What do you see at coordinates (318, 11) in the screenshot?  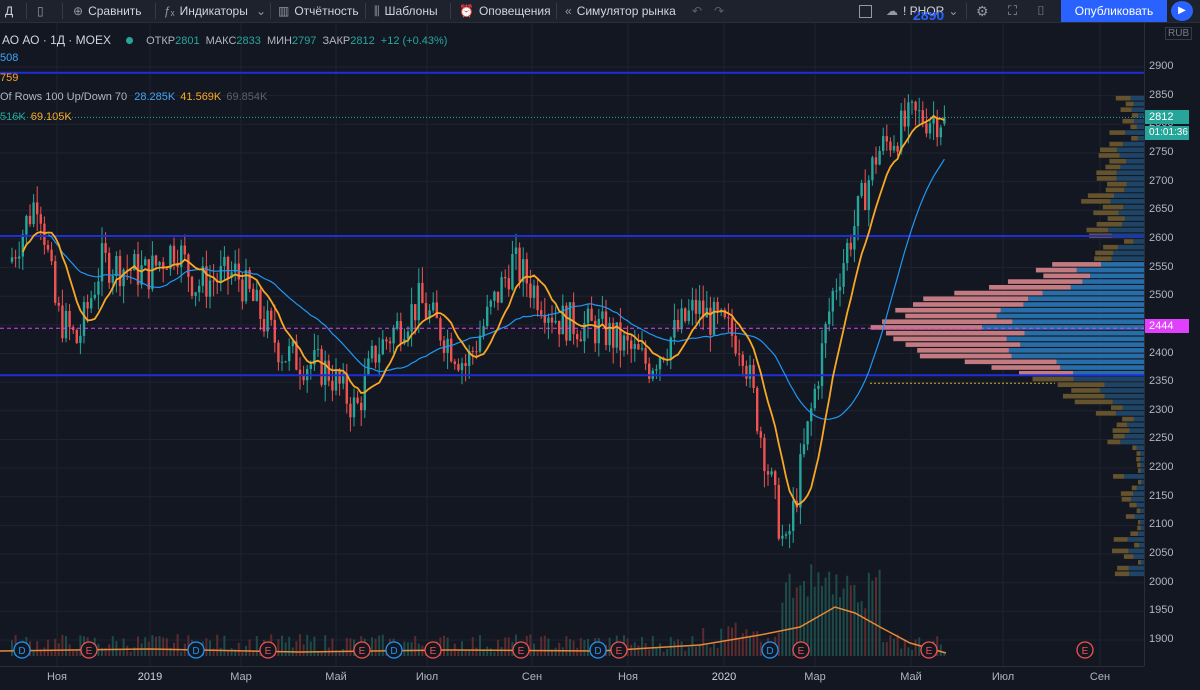 I see `financials-button: ▥ Отчётность` at bounding box center [318, 11].